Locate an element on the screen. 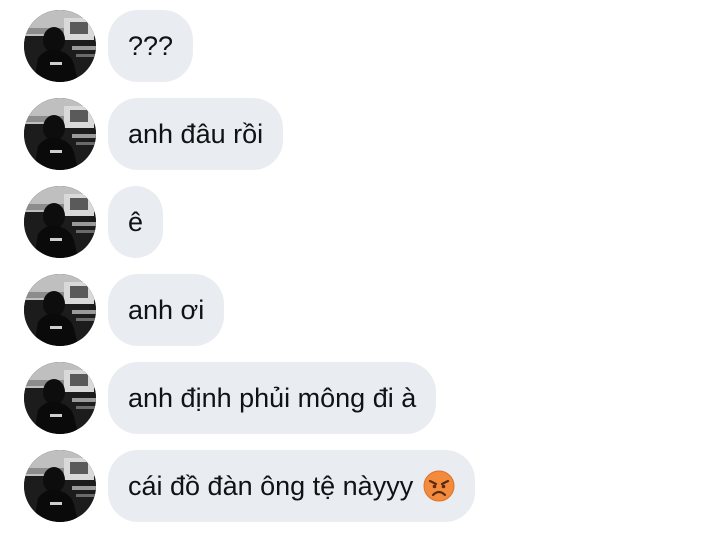 This screenshot has height=541, width=719. message-text: anh định phủi mông đi à is located at coordinates (272, 397).